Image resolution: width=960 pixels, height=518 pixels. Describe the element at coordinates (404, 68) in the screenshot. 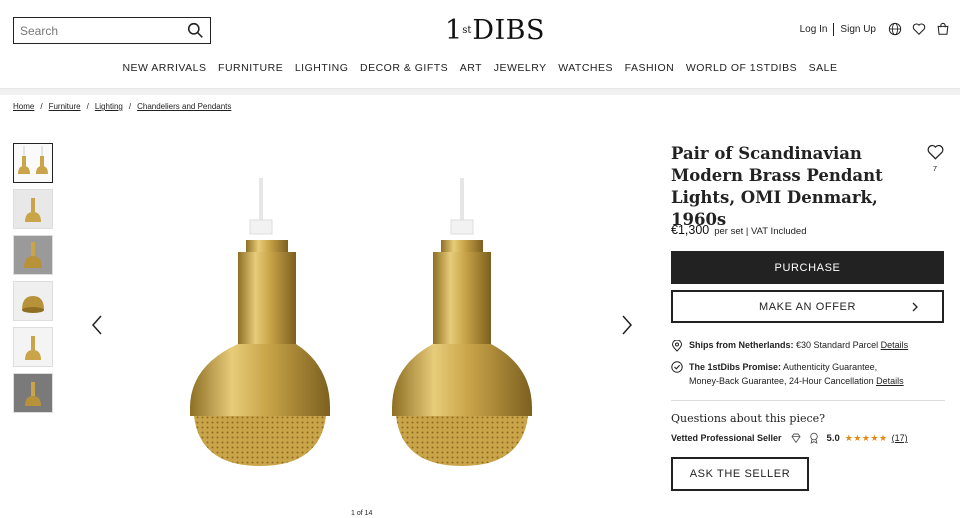

I see `nav-decor-gifts: DECOR & GIFTS` at that location.